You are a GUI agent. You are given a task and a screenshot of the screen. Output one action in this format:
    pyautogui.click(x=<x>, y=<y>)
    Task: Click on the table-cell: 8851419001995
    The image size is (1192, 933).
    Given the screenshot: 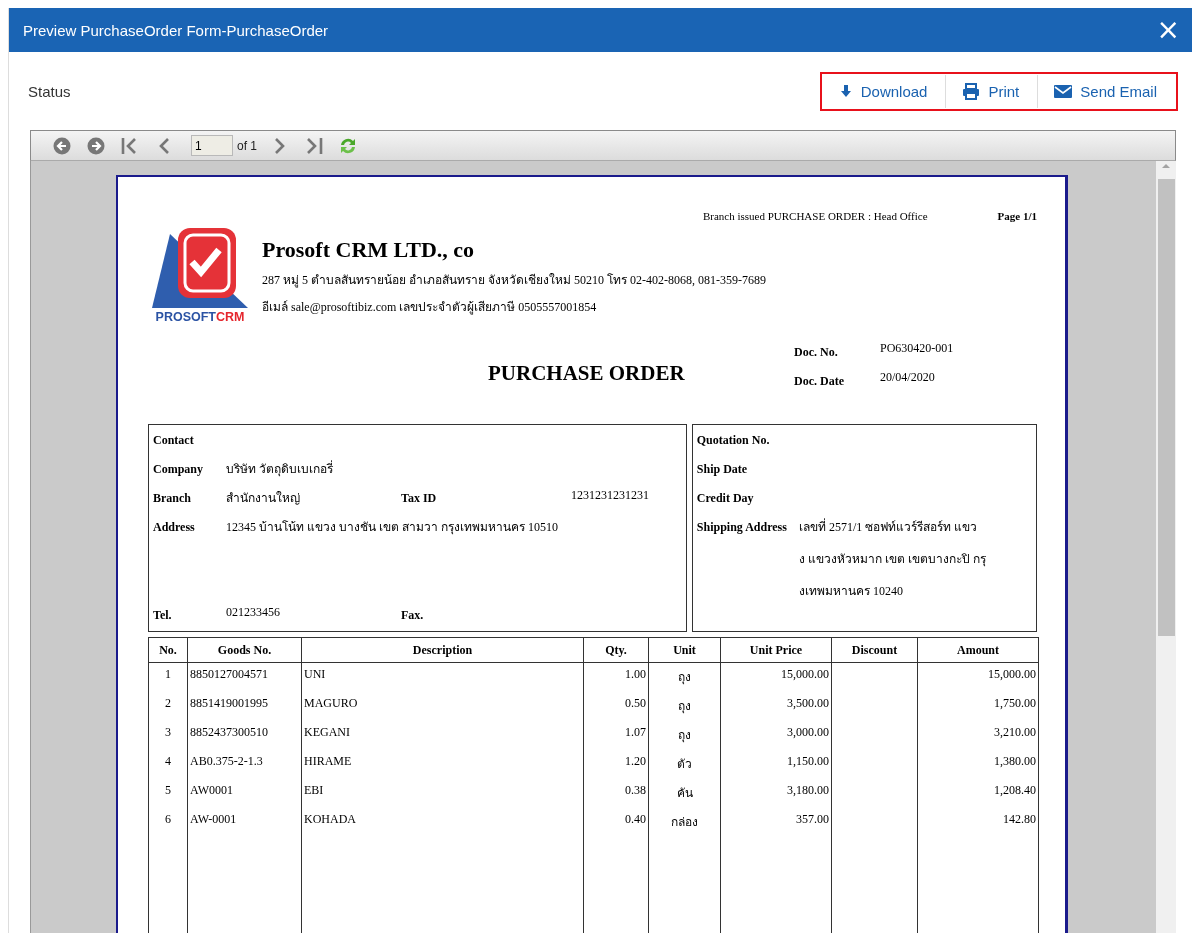 What is the action you would take?
    pyautogui.click(x=229, y=702)
    